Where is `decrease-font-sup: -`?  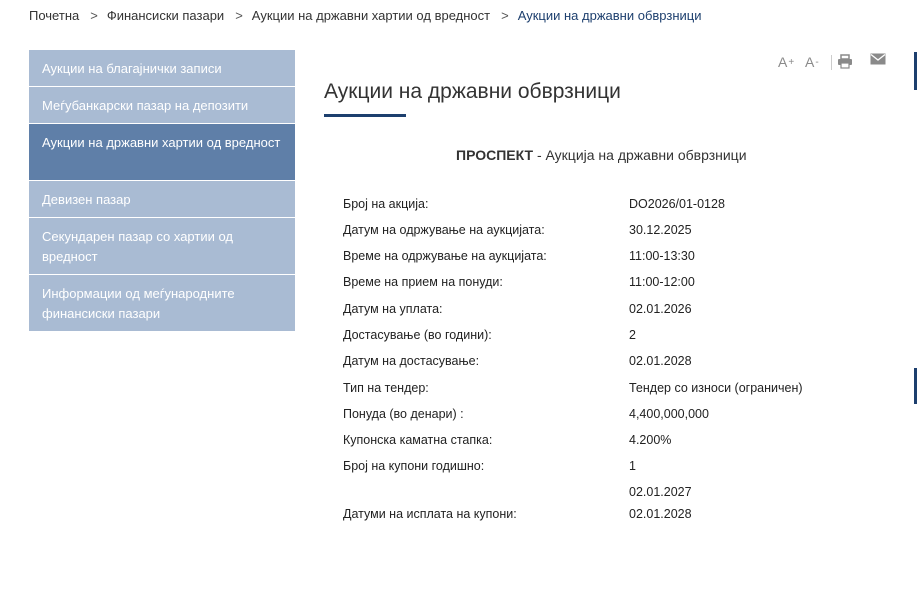 decrease-font-sup: - is located at coordinates (817, 62).